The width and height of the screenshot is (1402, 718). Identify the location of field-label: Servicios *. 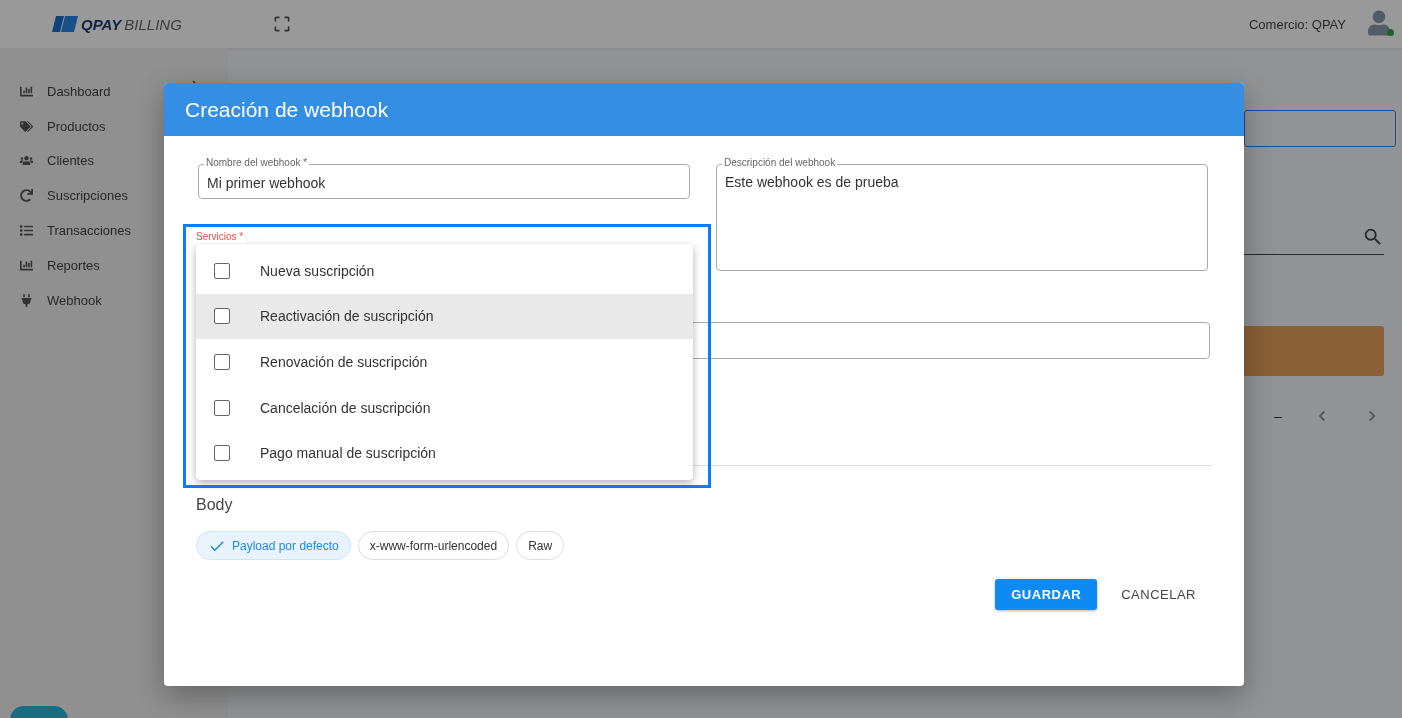
(221, 237).